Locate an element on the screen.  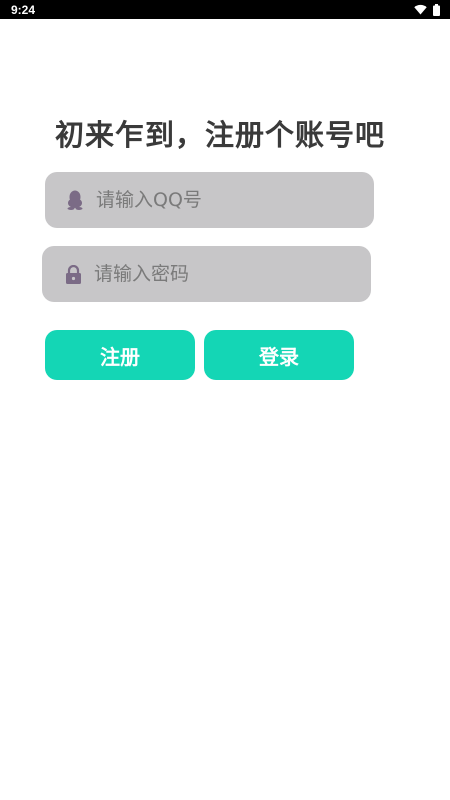
wifi-icon is located at coordinates (420, 9).